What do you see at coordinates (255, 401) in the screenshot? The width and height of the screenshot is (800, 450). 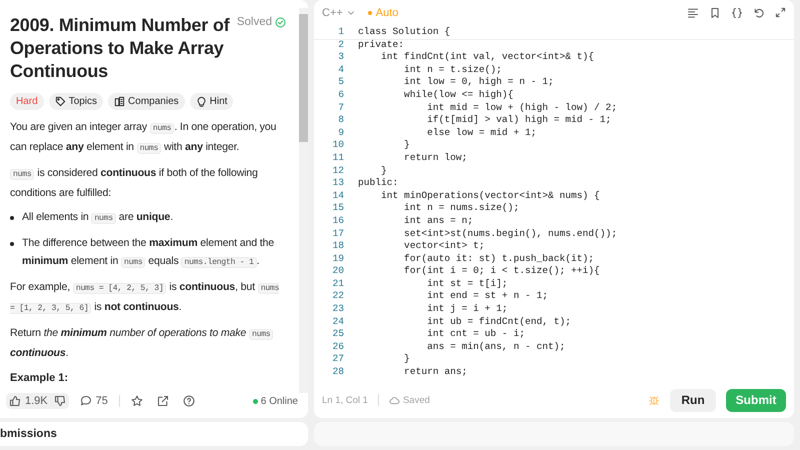 I see `online-indicator-icon` at bounding box center [255, 401].